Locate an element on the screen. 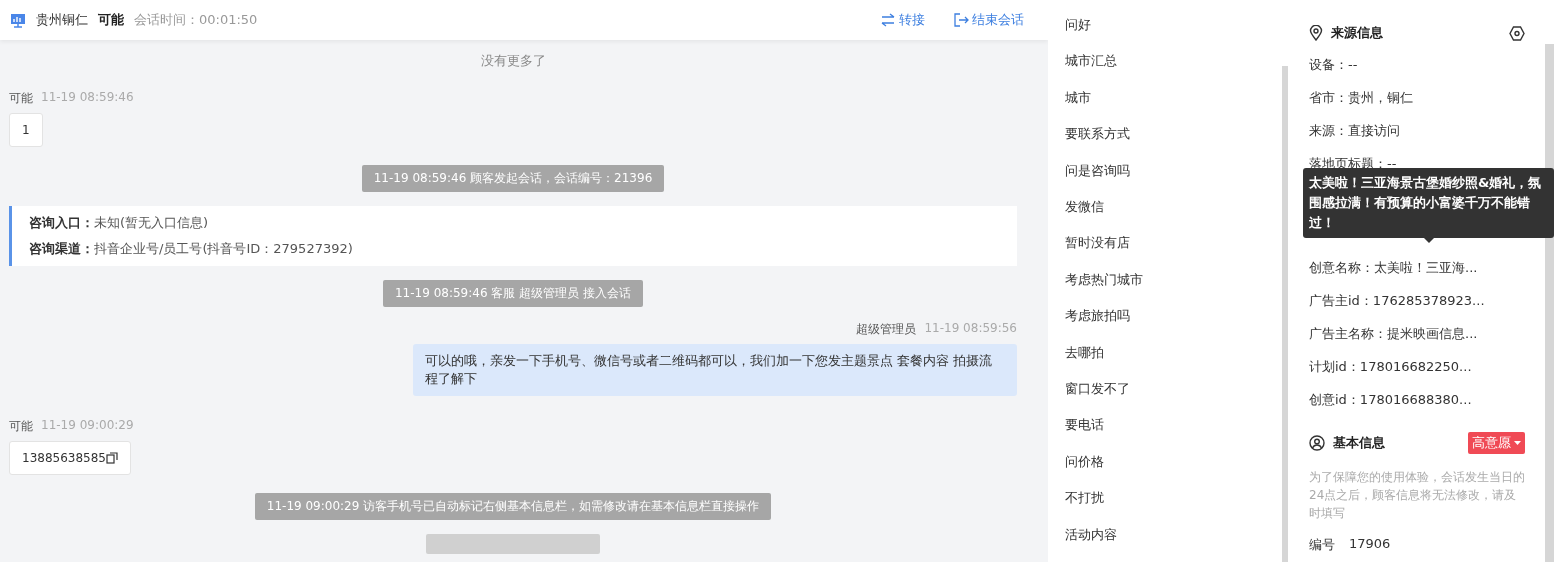  sender-name: 超级管理员 is located at coordinates (886, 329).